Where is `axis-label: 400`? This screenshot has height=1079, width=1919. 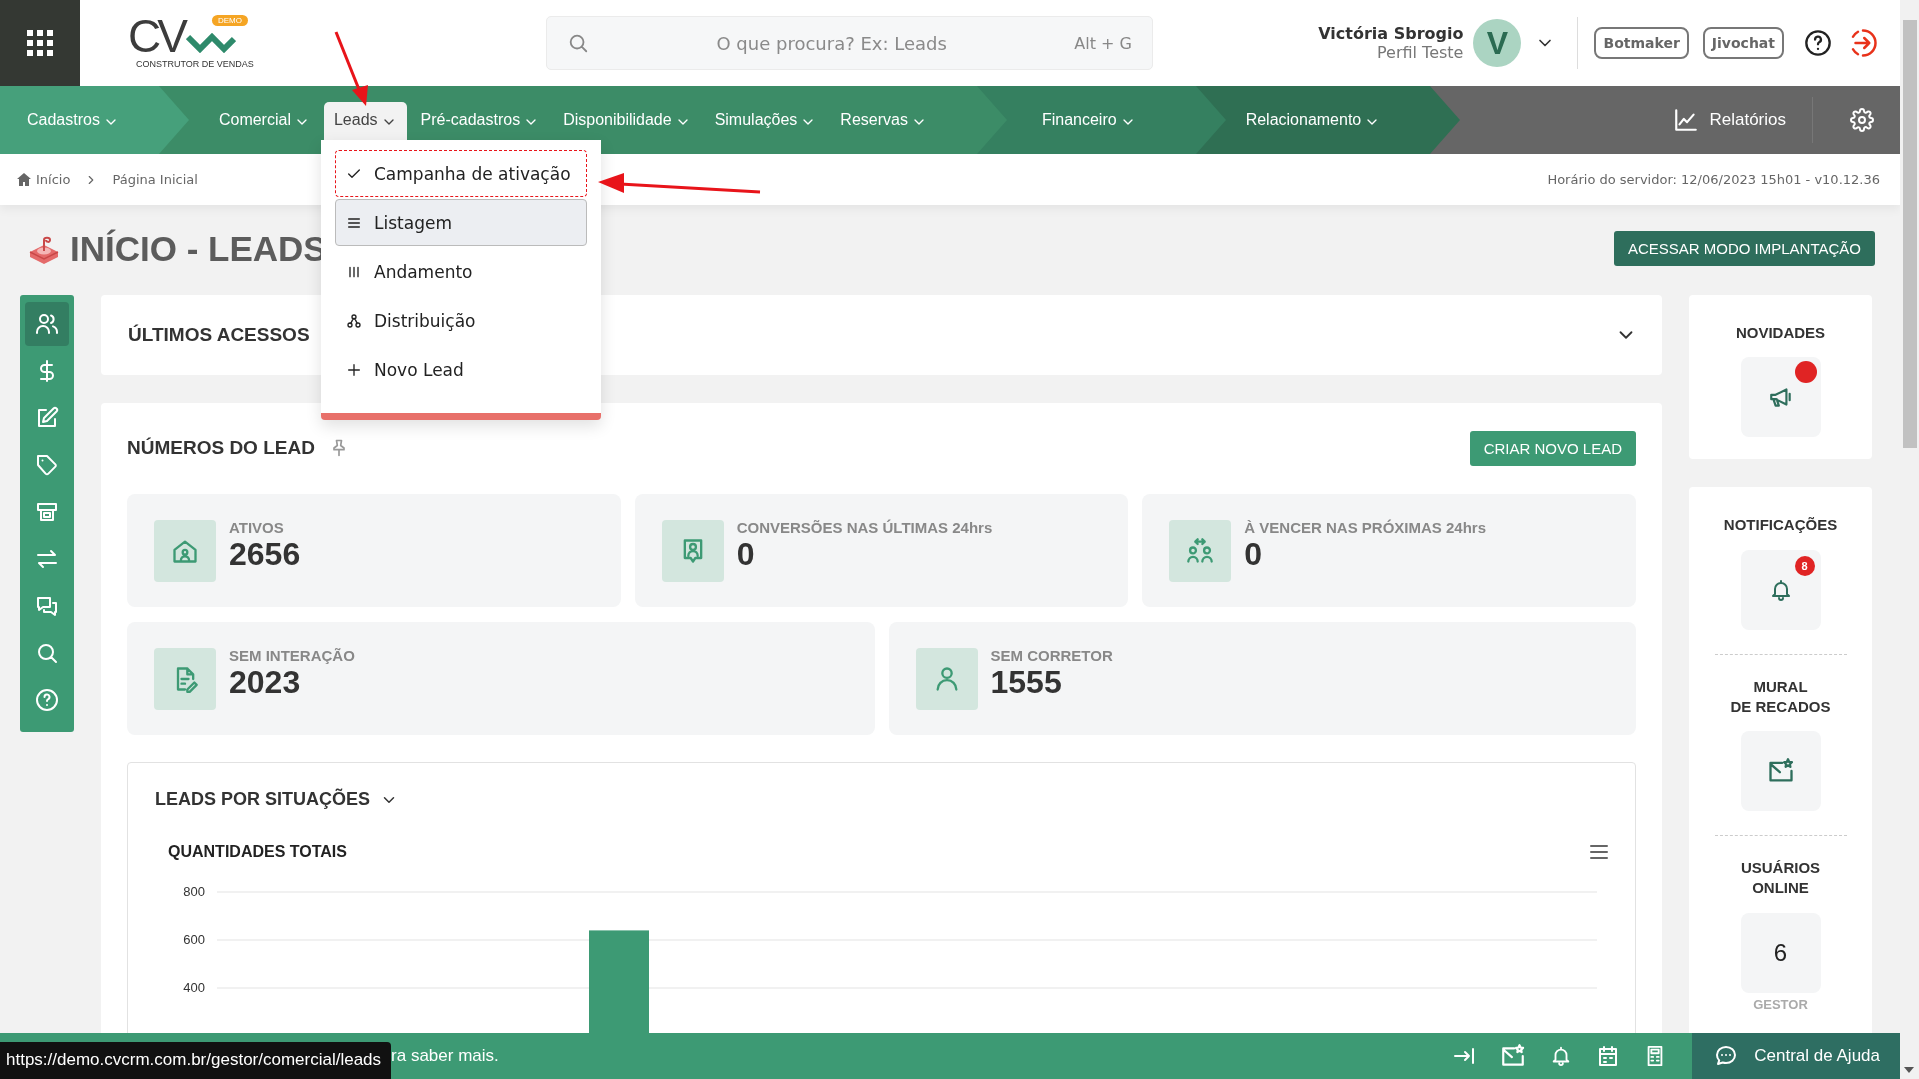 axis-label: 400 is located at coordinates (194, 987).